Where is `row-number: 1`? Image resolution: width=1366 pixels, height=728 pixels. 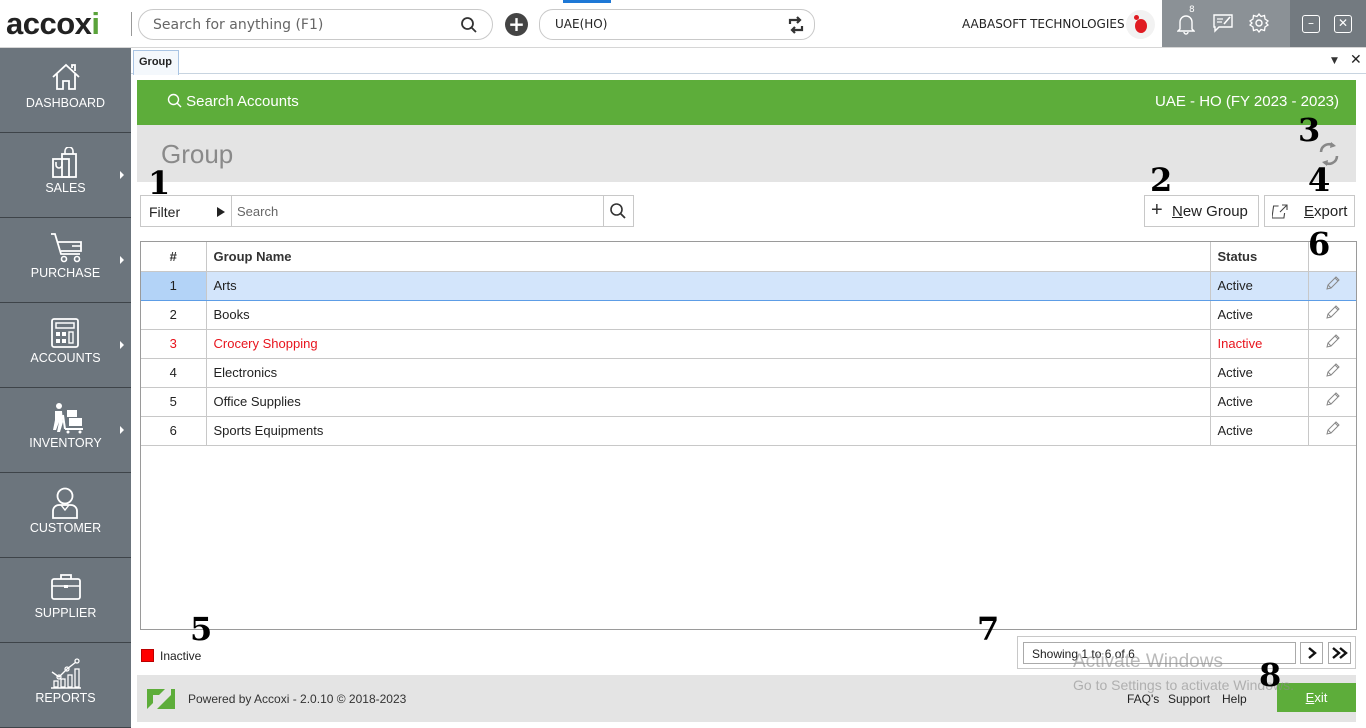 row-number: 1 is located at coordinates (174, 286).